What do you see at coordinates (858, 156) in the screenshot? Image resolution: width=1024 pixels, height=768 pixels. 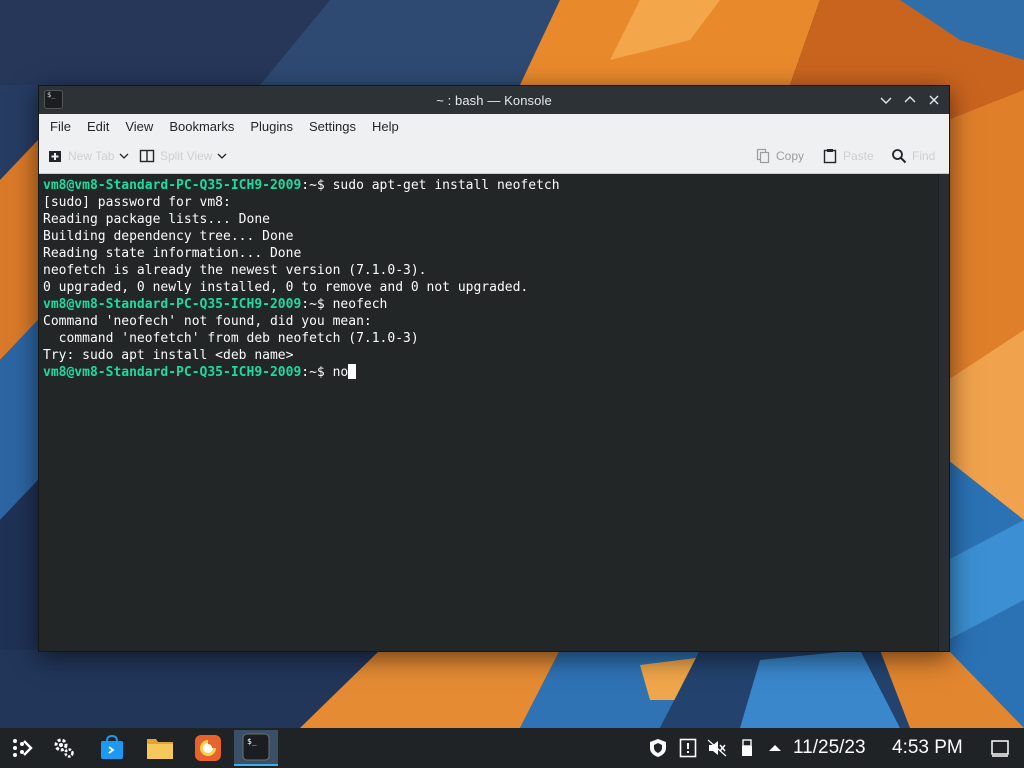 I see `paste-label: Paste` at bounding box center [858, 156].